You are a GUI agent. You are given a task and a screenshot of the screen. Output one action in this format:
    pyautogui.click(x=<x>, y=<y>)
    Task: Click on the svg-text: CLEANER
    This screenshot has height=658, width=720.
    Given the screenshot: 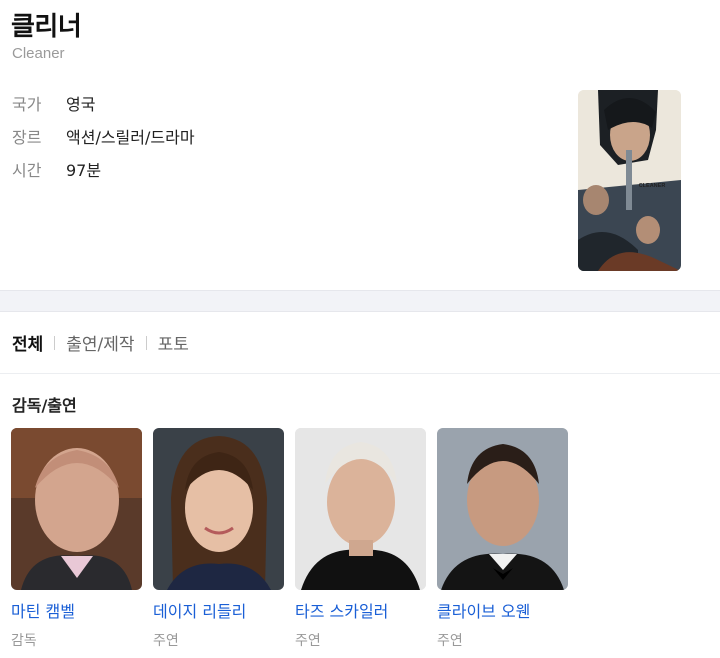 What is the action you would take?
    pyautogui.click(x=652, y=186)
    